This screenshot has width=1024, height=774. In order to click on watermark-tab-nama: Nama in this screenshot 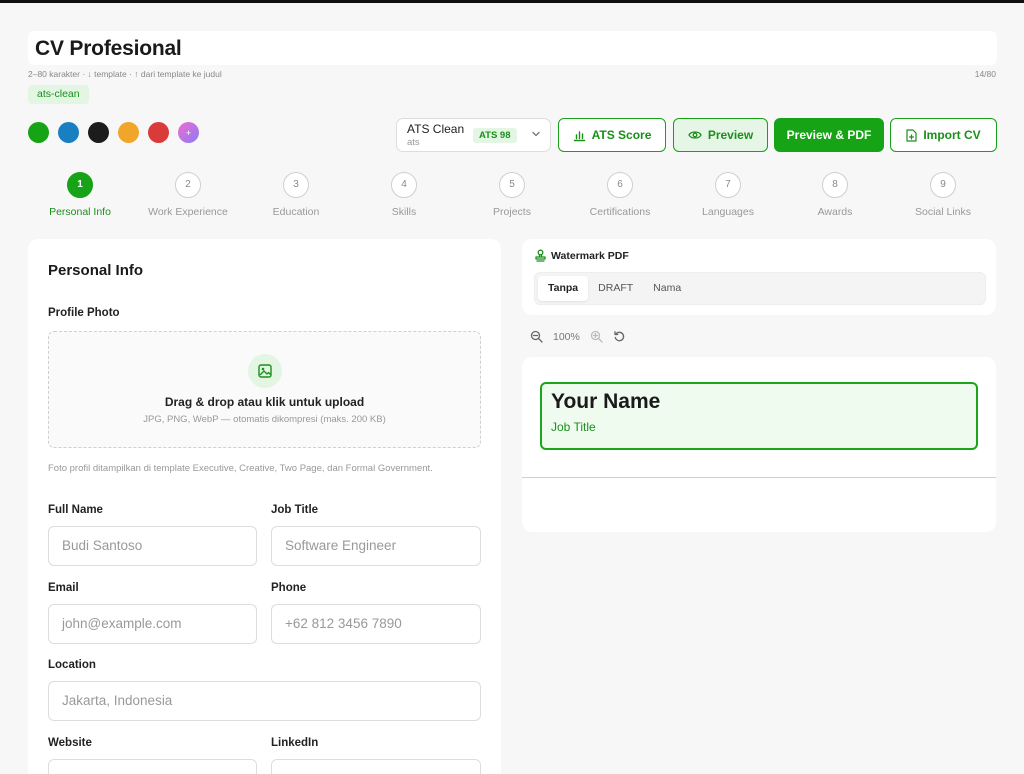, I will do `click(667, 288)`.